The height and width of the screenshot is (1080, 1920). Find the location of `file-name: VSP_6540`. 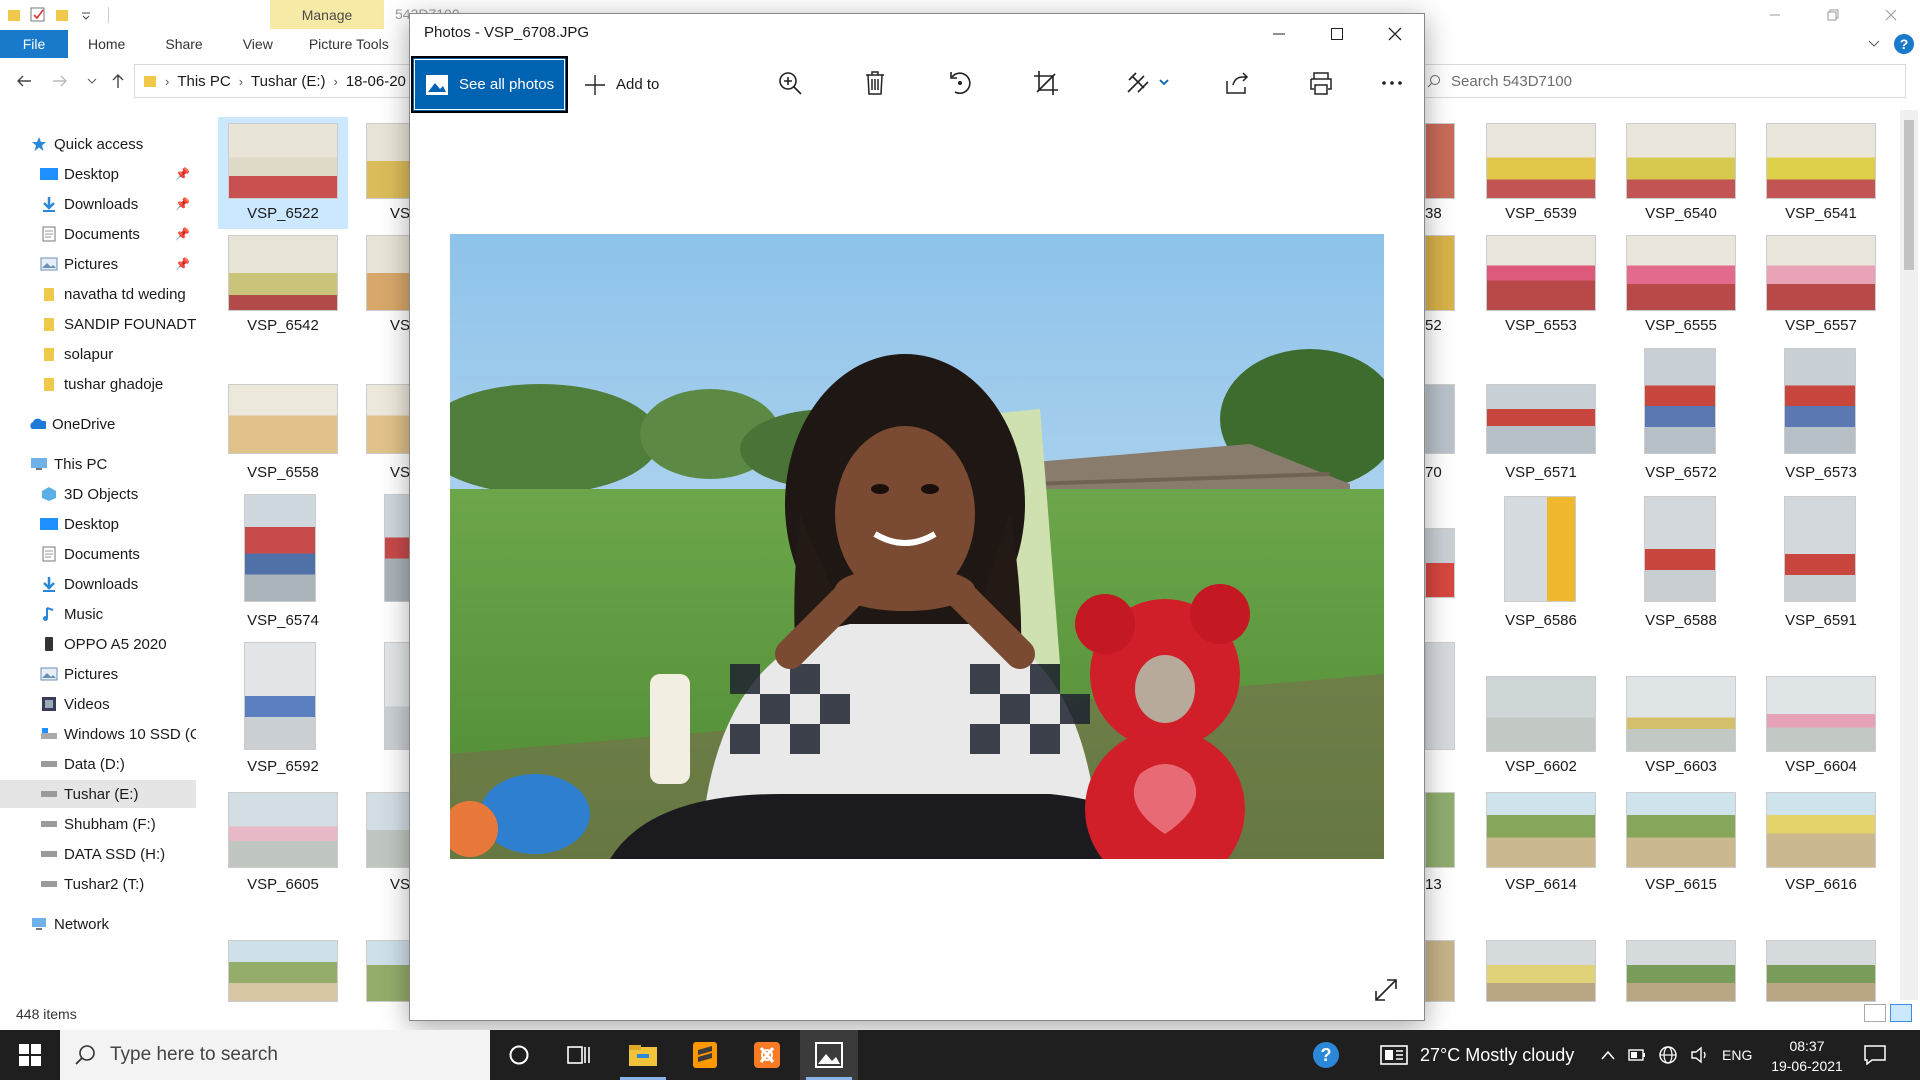

file-name: VSP_6540 is located at coordinates (1681, 213).